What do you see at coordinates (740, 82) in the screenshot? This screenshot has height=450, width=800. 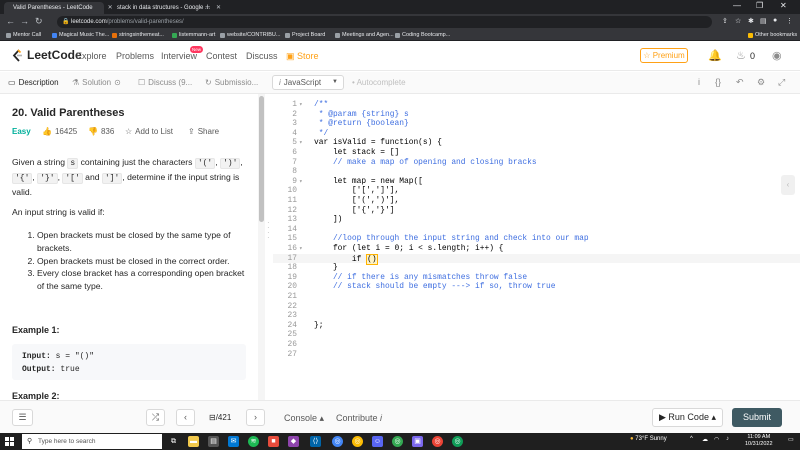 I see `reset-icon: ↶` at bounding box center [740, 82].